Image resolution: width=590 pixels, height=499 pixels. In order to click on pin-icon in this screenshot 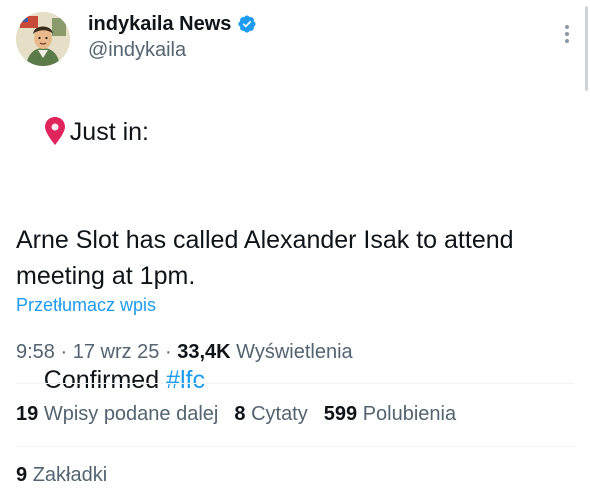, I will do `click(54, 131)`.